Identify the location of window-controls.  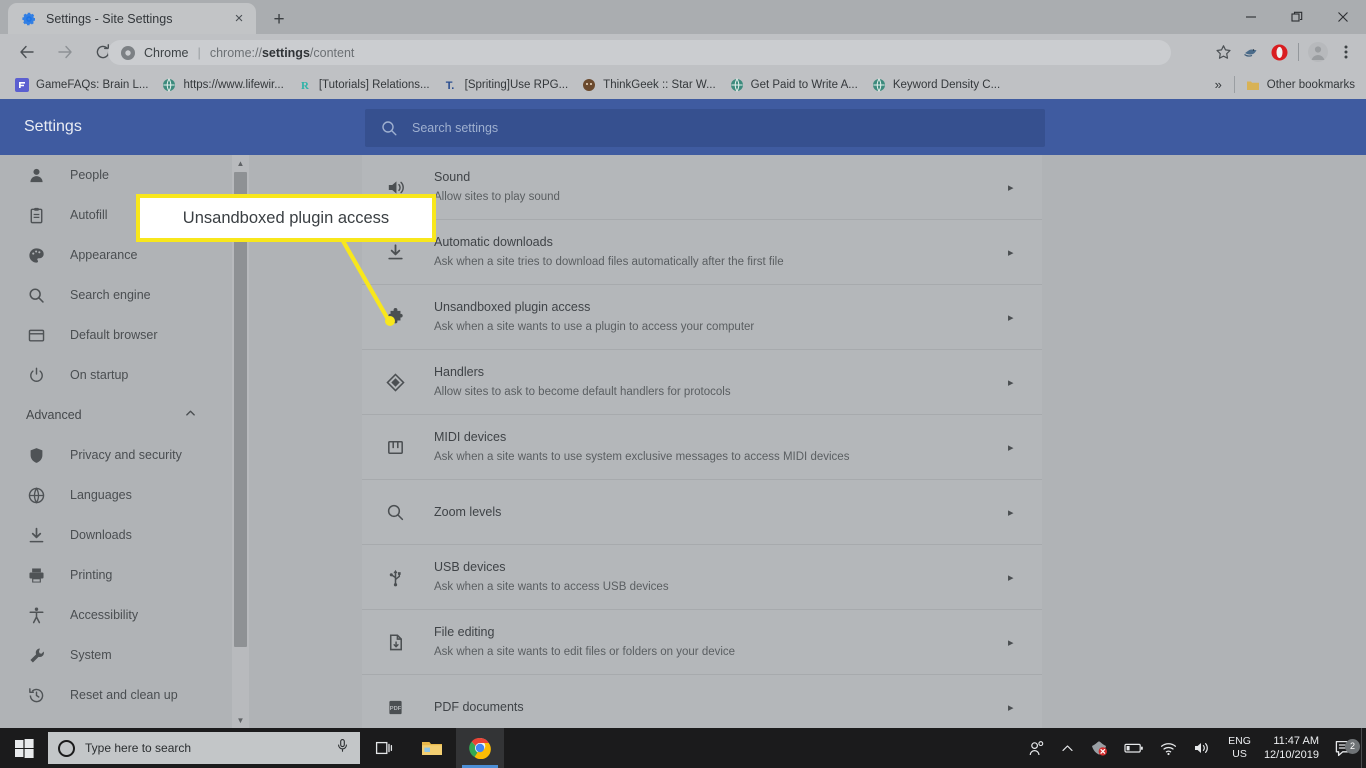
(1297, 17).